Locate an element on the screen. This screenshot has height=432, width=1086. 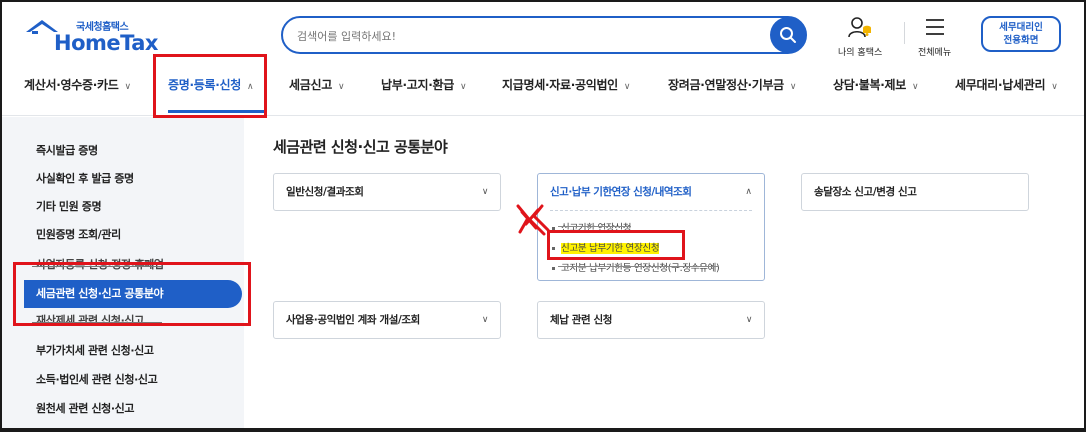
gnb-item-label: 지급명세·자료·공익법인 is located at coordinates (560, 85).